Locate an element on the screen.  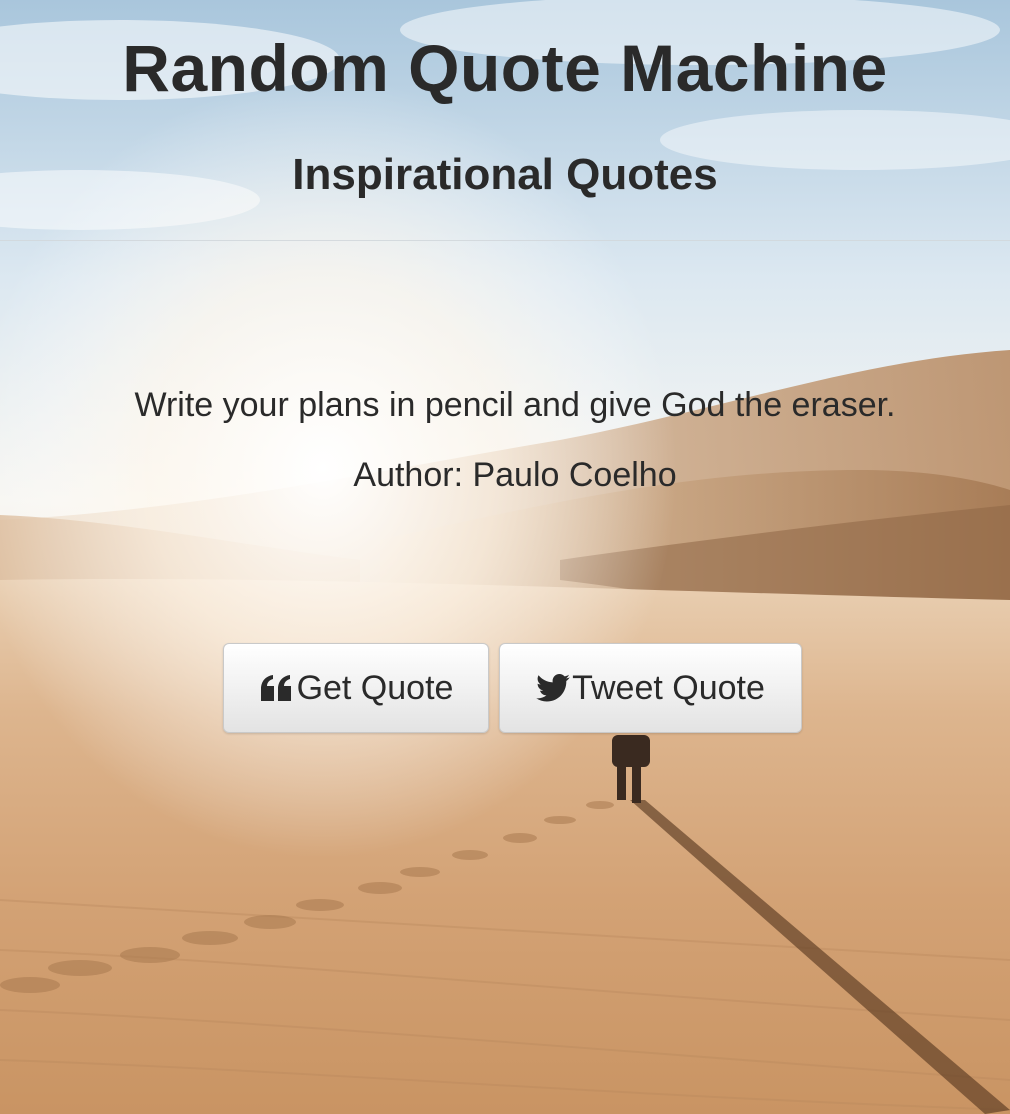
page-title: Random Quote Machine is located at coordinates (505, 68).